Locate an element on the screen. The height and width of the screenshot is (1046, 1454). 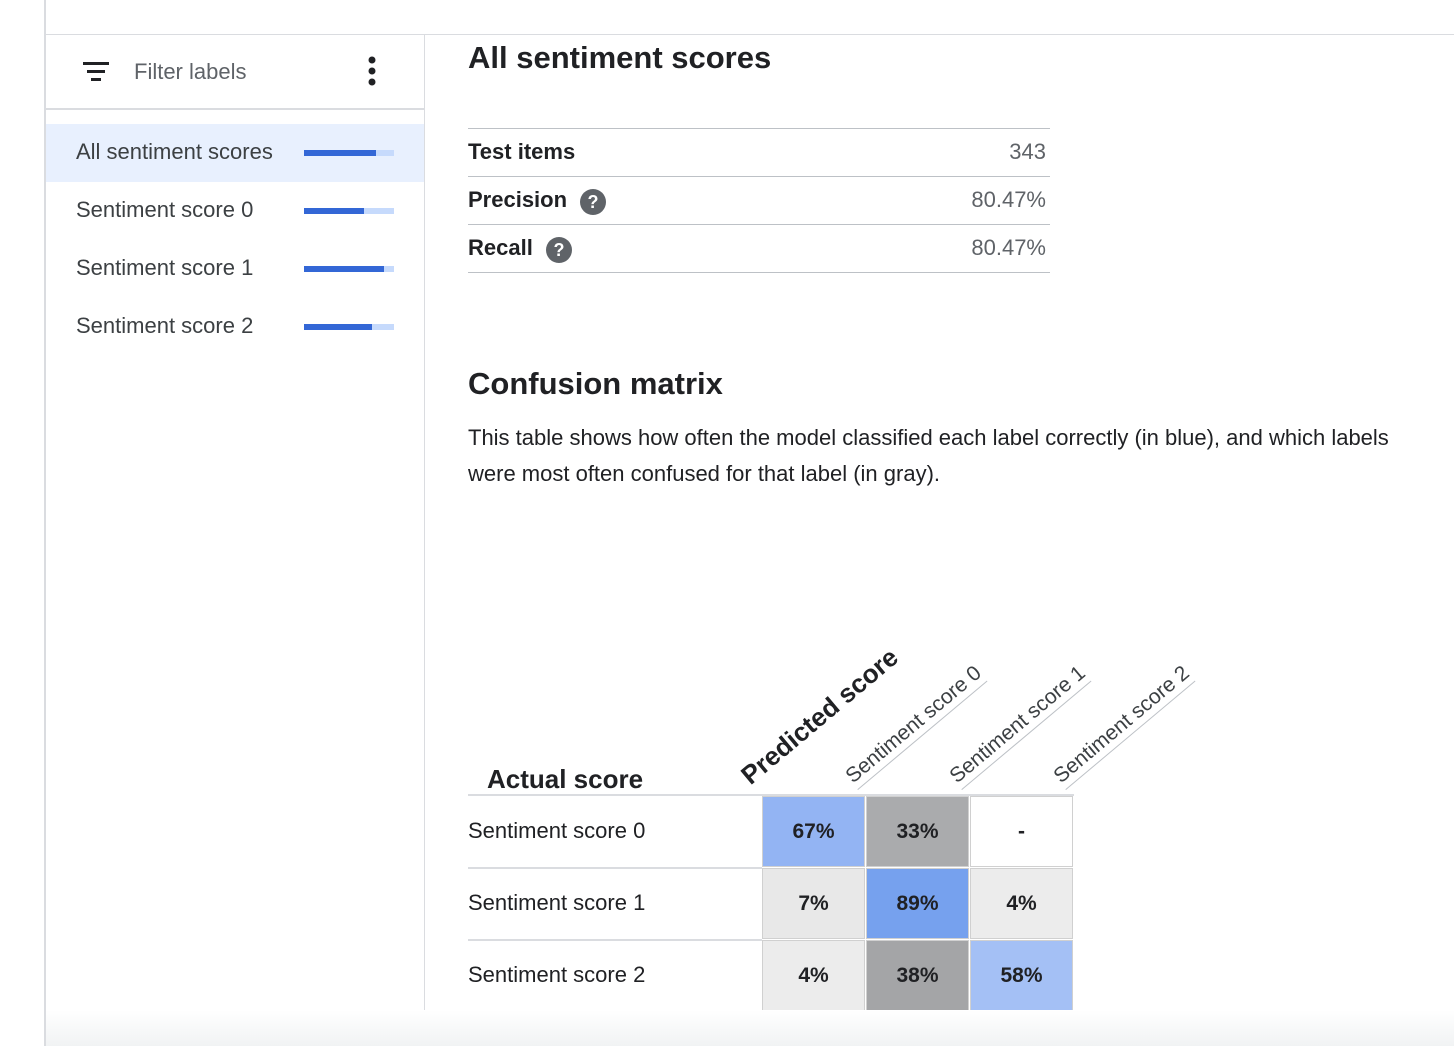
metric-row: Test items 343 is located at coordinates (759, 153).